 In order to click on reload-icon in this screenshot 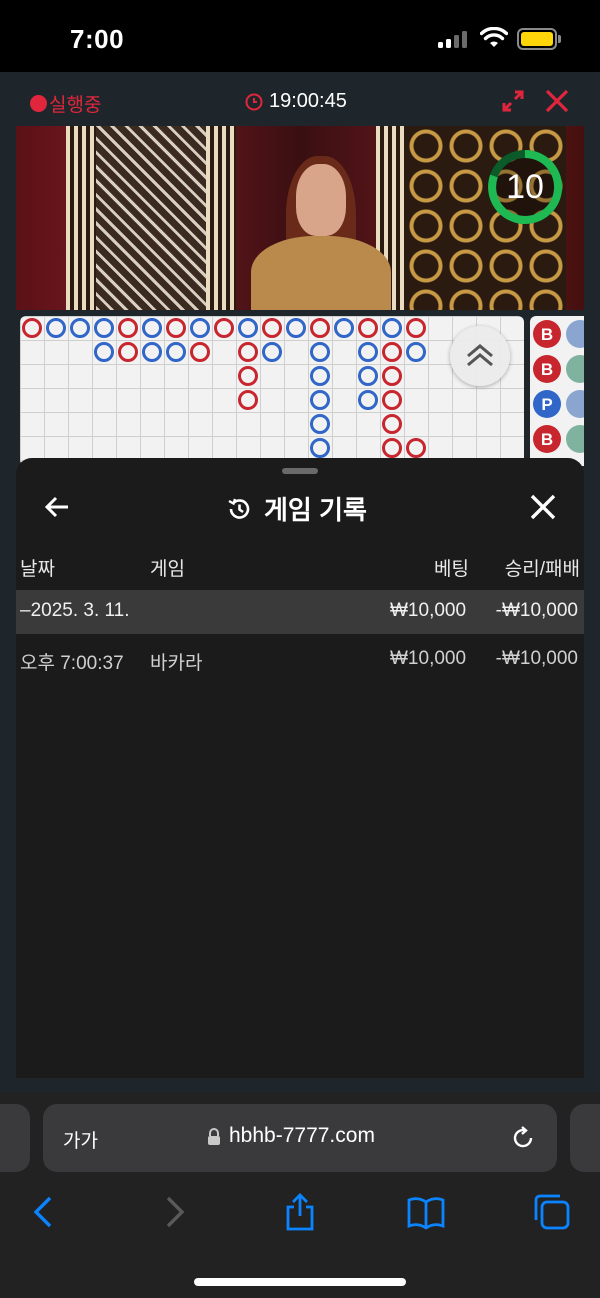, I will do `click(523, 1138)`.